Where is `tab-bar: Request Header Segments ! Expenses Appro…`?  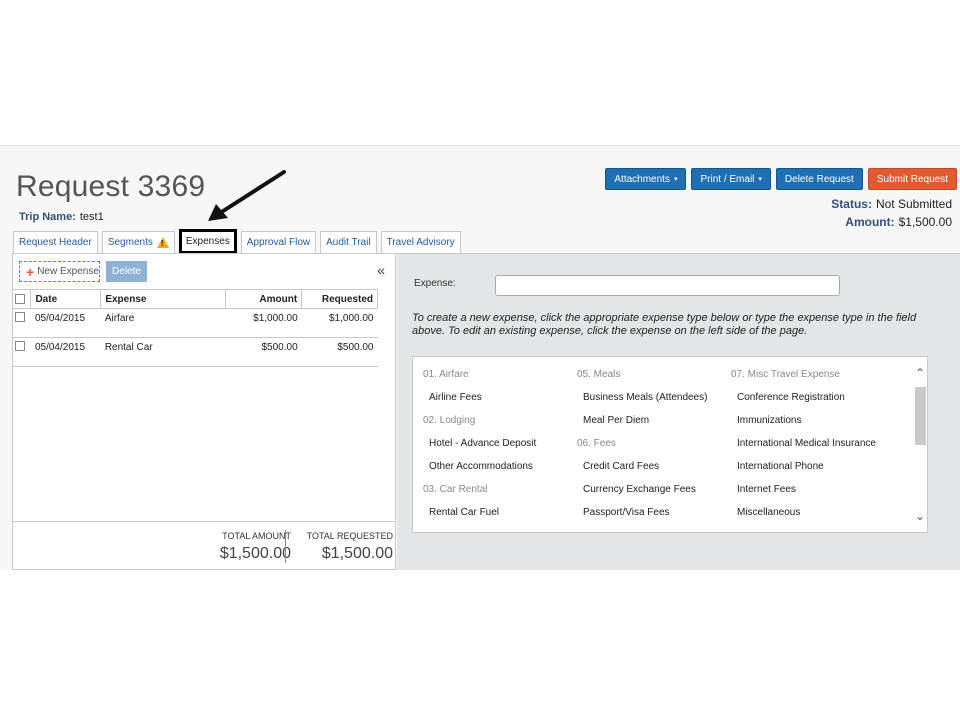 tab-bar: Request Header Segments ! Expenses Appro… is located at coordinates (237, 241).